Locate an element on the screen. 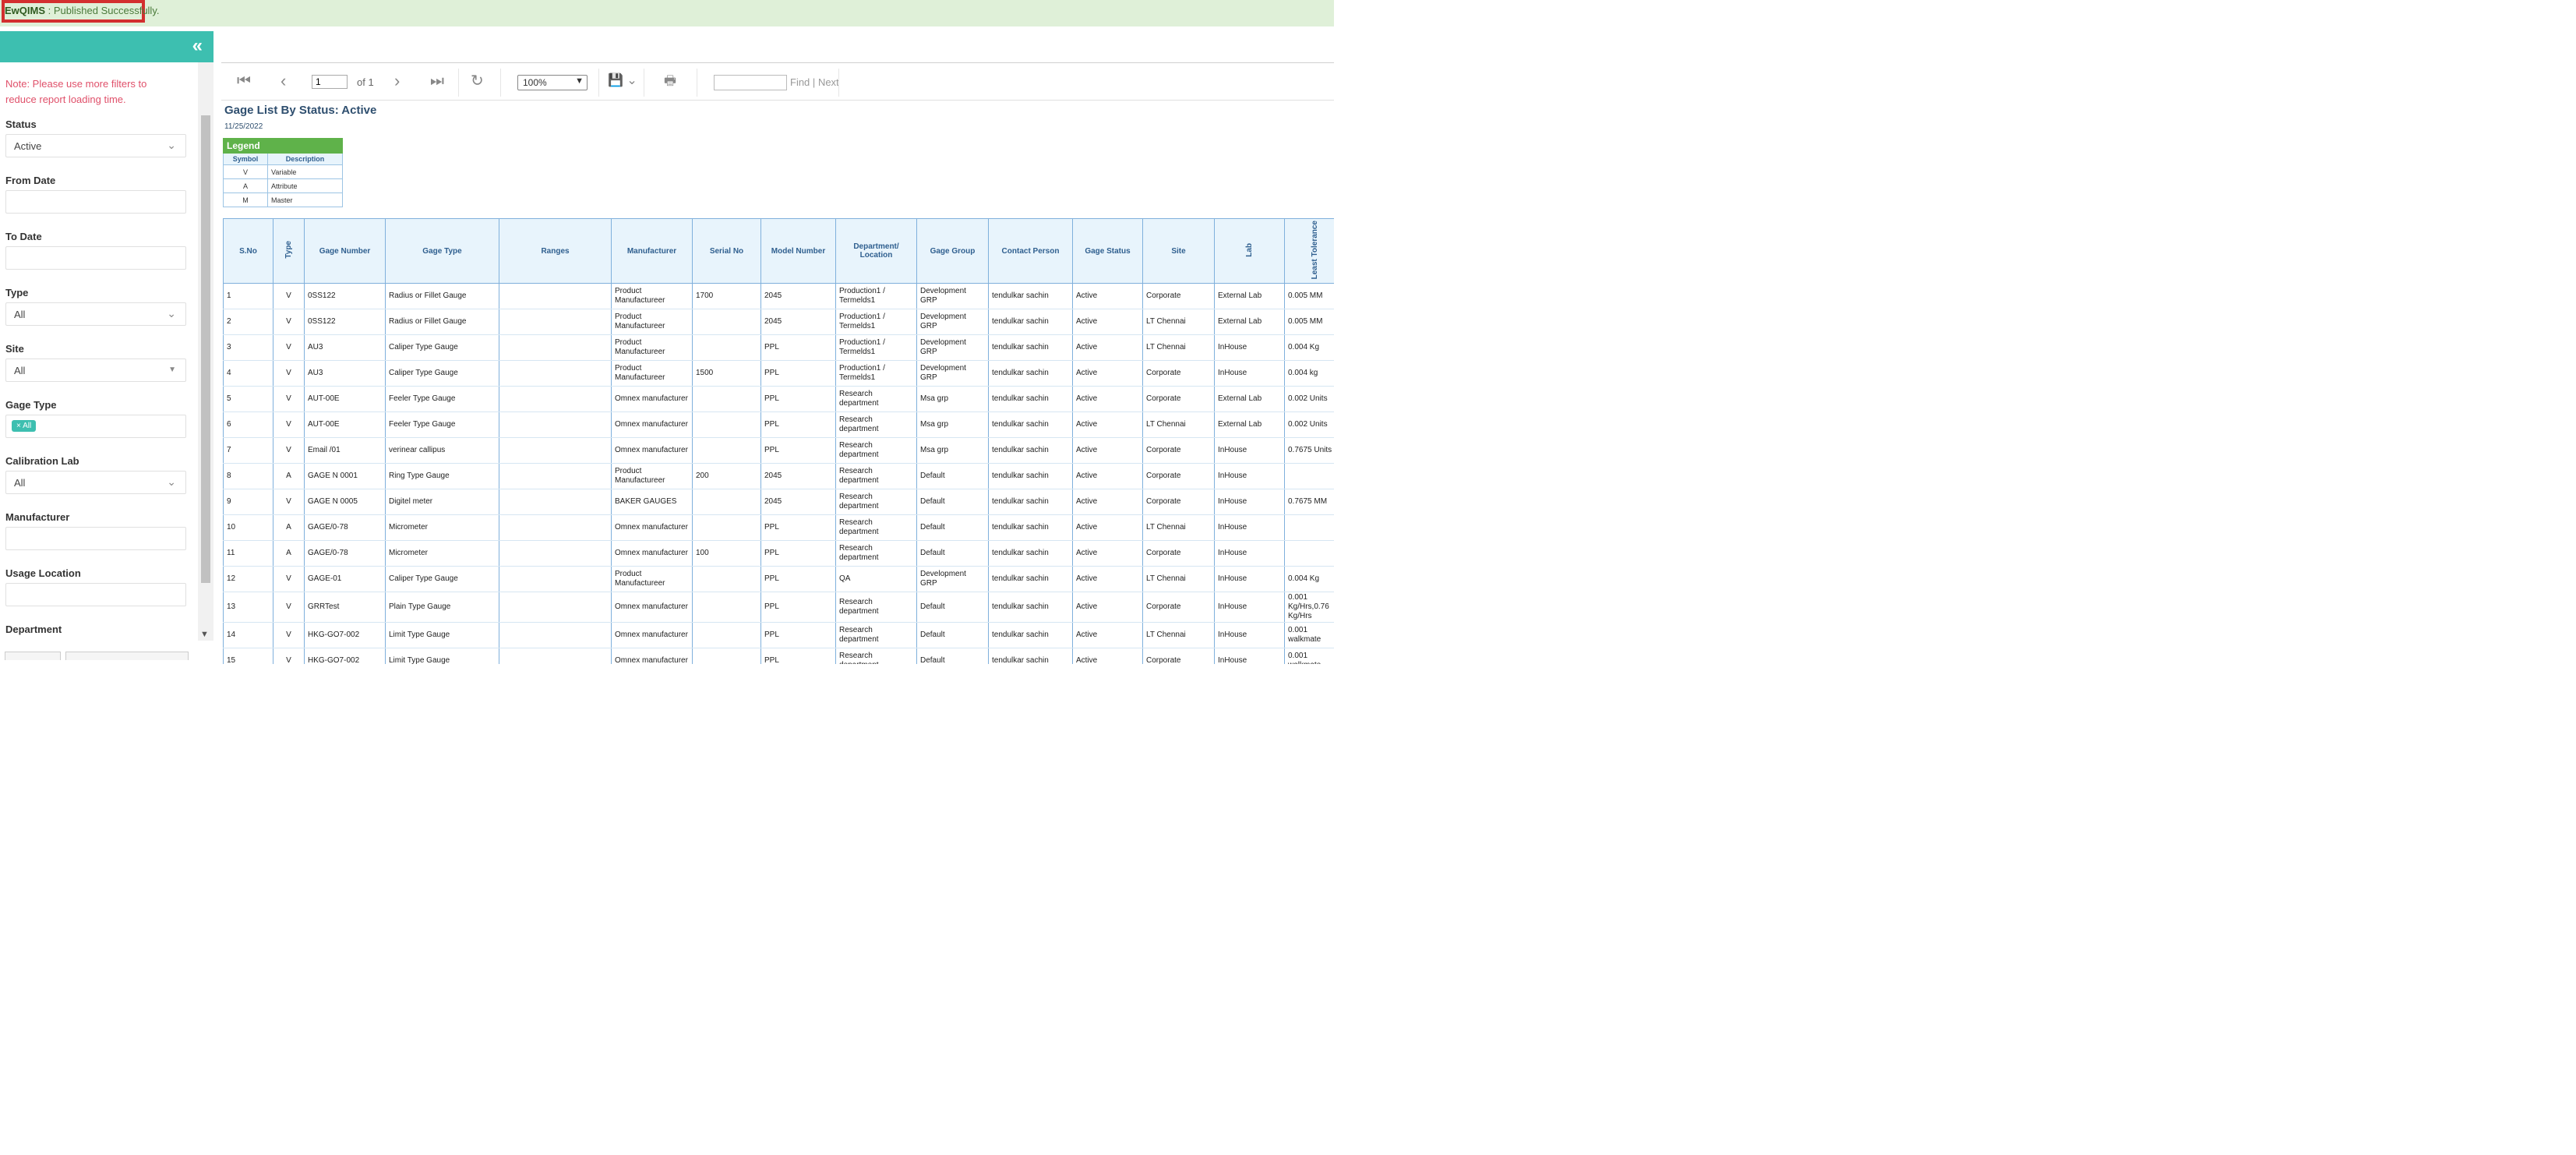 This screenshot has width=2576, height=1155. column-header: Serial No is located at coordinates (726, 251).